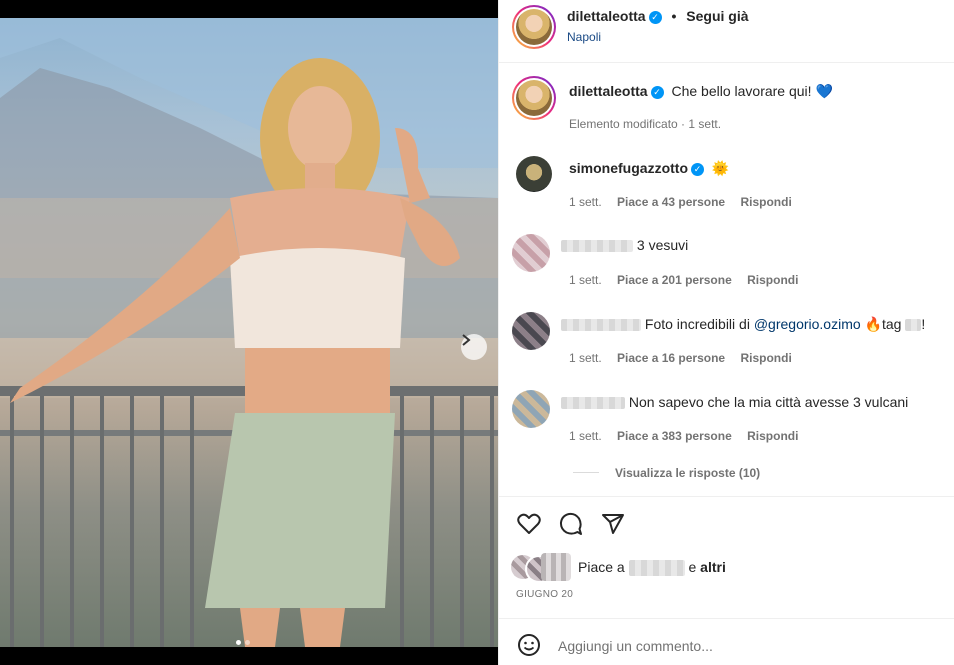  What do you see at coordinates (923, 324) in the screenshot?
I see `comment-text-end: !` at bounding box center [923, 324].